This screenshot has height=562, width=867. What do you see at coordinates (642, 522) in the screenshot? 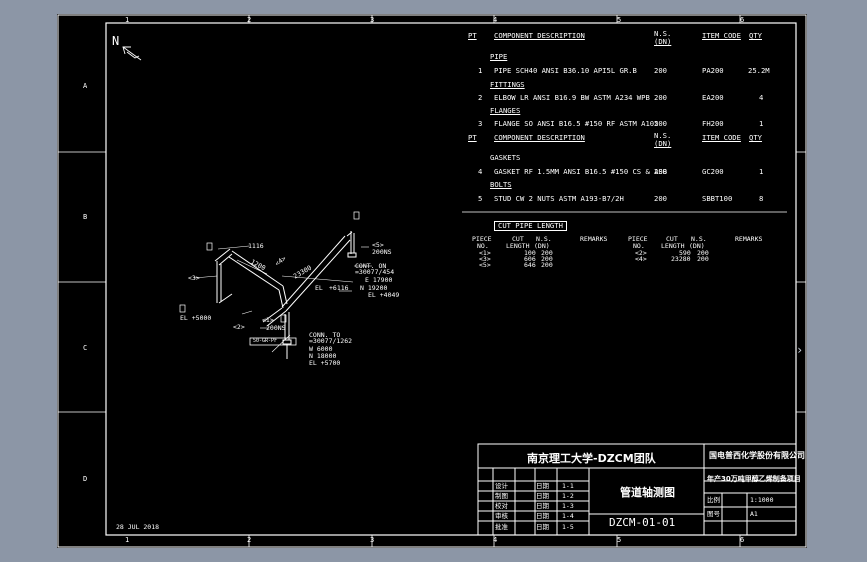
I see `drawing-number: DZCM-01-01` at bounding box center [642, 522].